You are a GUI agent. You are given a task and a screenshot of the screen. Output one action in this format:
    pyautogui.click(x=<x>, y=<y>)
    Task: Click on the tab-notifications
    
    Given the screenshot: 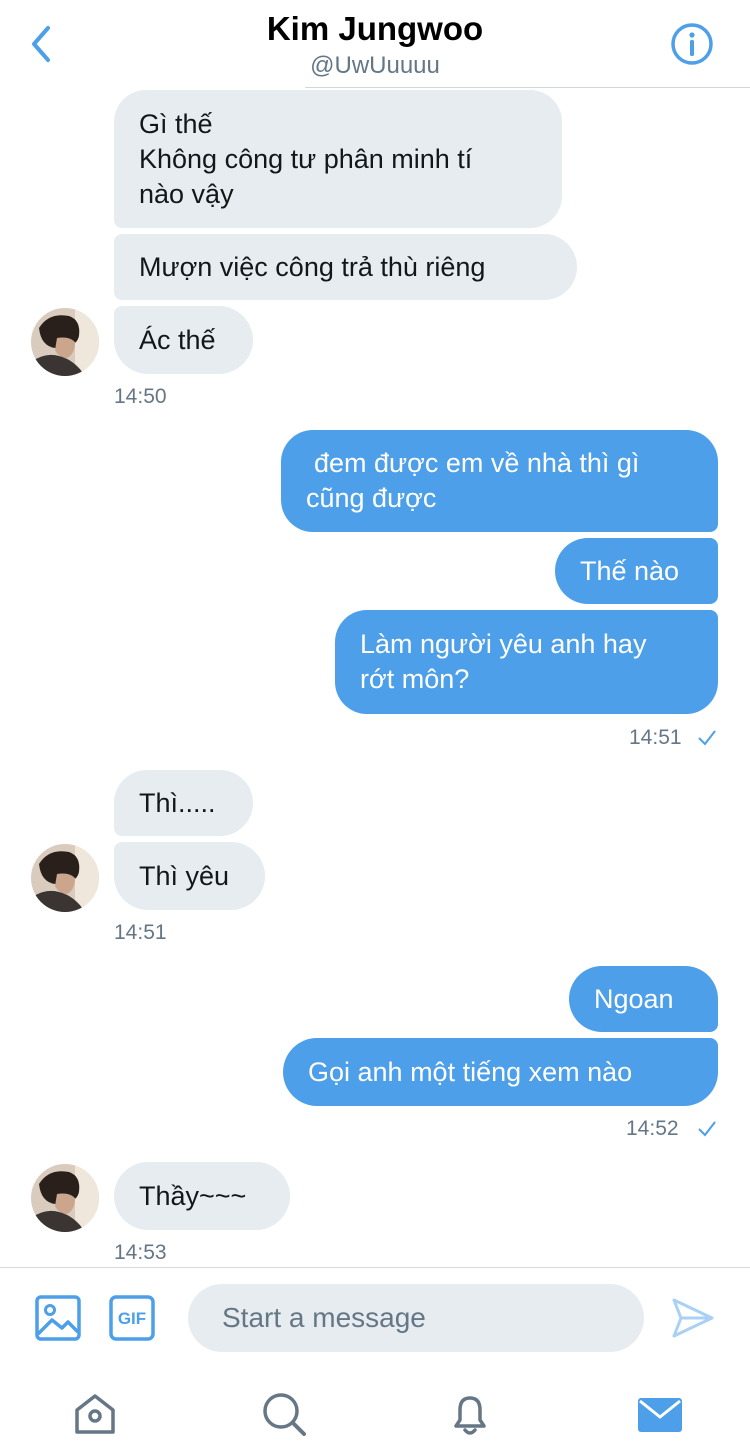 What is the action you would take?
    pyautogui.click(x=470, y=1414)
    